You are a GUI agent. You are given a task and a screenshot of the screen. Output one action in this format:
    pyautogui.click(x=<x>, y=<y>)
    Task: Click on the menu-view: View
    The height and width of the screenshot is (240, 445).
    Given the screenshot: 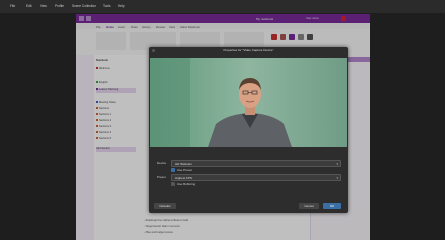 What is the action you would take?
    pyautogui.click(x=43, y=6)
    